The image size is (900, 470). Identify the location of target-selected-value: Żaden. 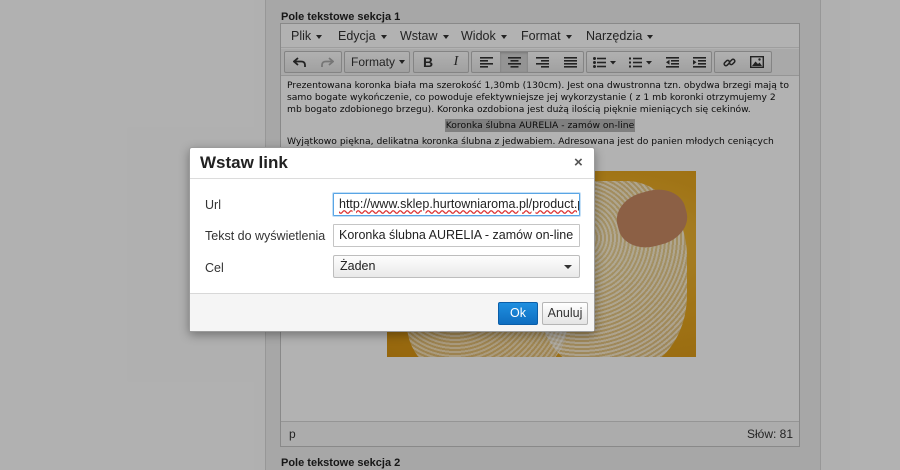
(358, 266).